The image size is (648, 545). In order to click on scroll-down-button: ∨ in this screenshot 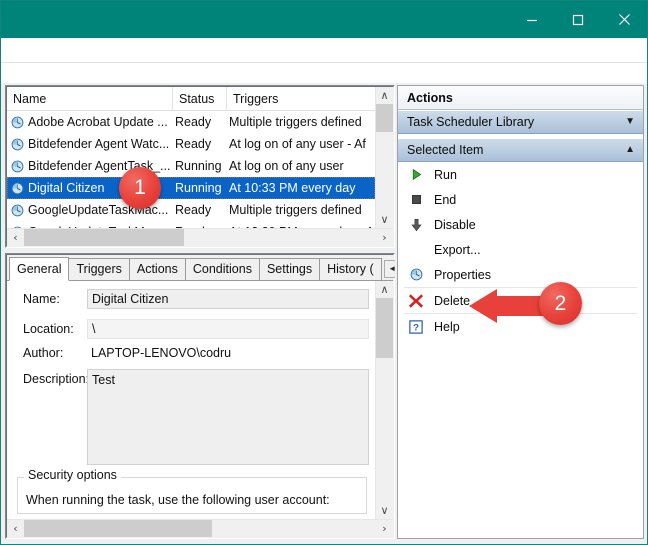, I will do `click(384, 219)`.